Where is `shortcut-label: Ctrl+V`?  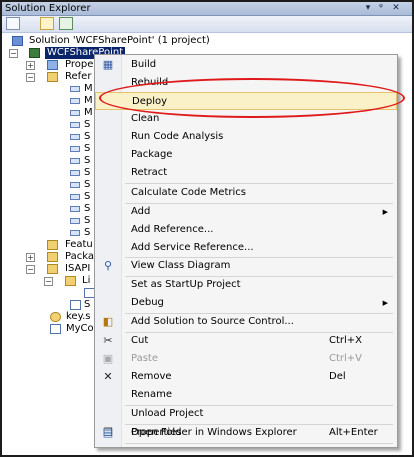
shortcut-label: Ctrl+V is located at coordinates (346, 358).